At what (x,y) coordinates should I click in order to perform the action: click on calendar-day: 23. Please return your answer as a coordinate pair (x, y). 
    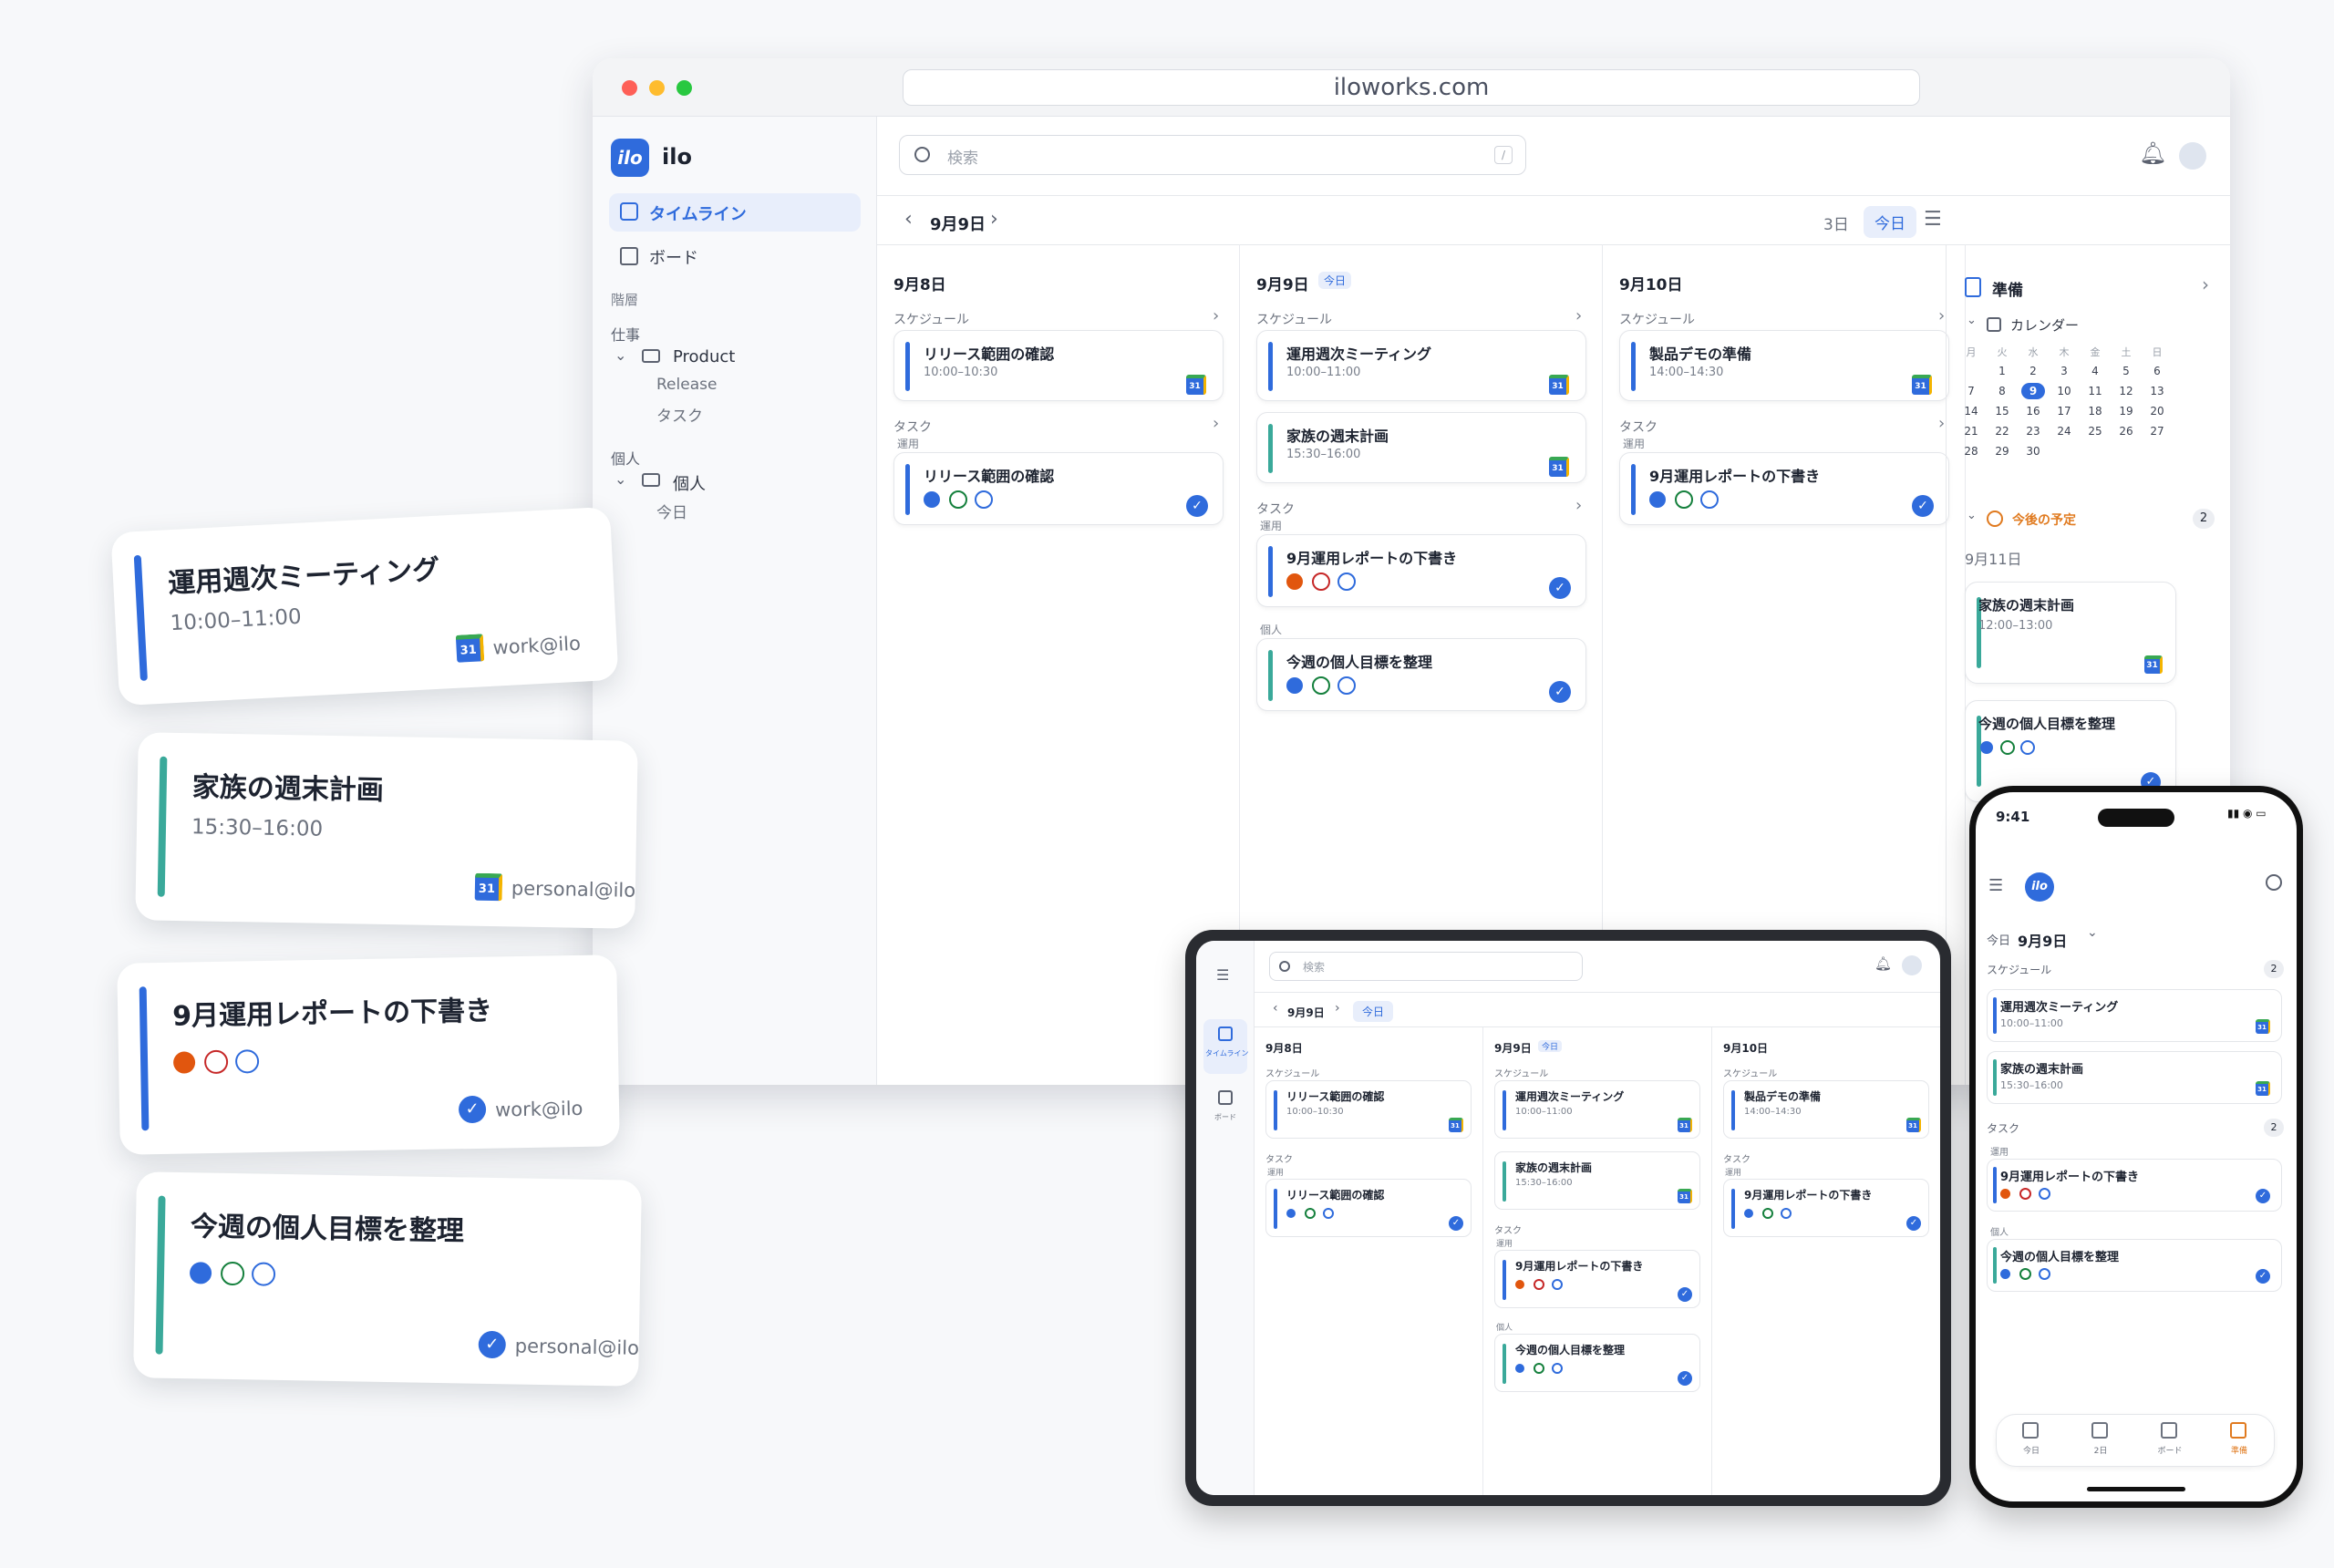
    Looking at the image, I should click on (2033, 431).